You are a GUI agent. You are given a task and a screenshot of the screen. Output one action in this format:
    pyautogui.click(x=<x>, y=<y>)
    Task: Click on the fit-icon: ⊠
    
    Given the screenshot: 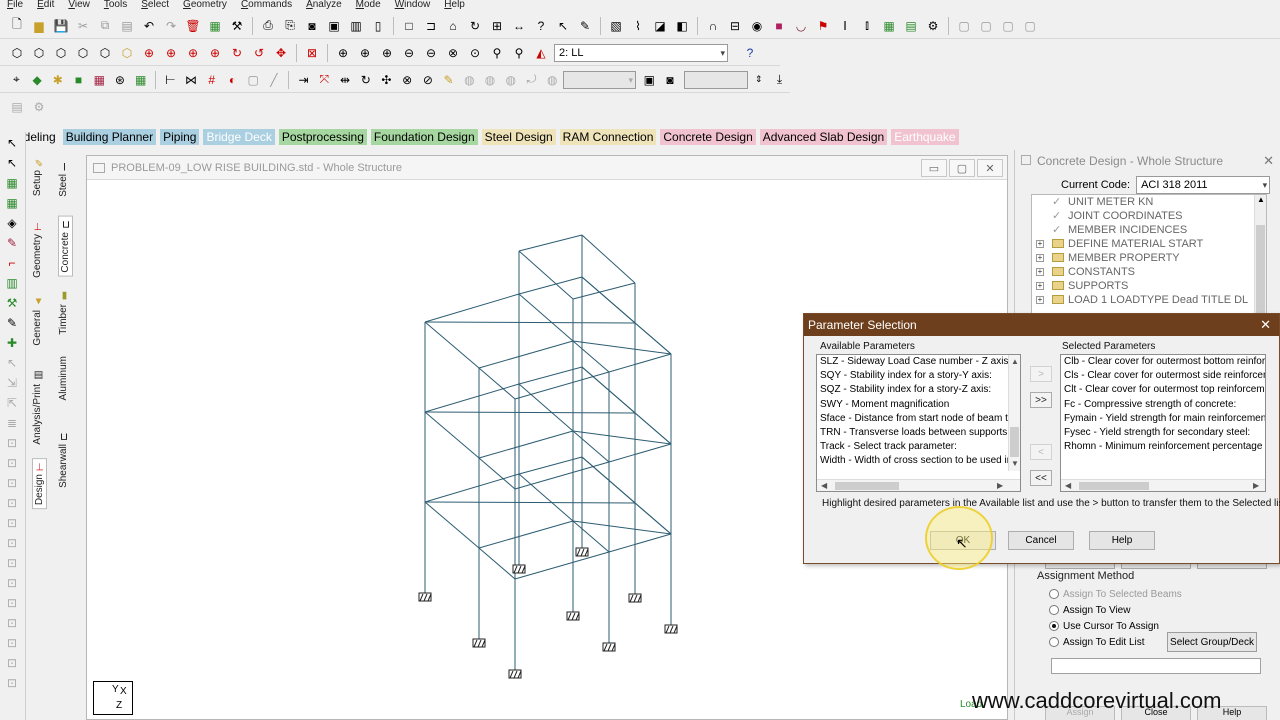 What is the action you would take?
    pyautogui.click(x=312, y=53)
    